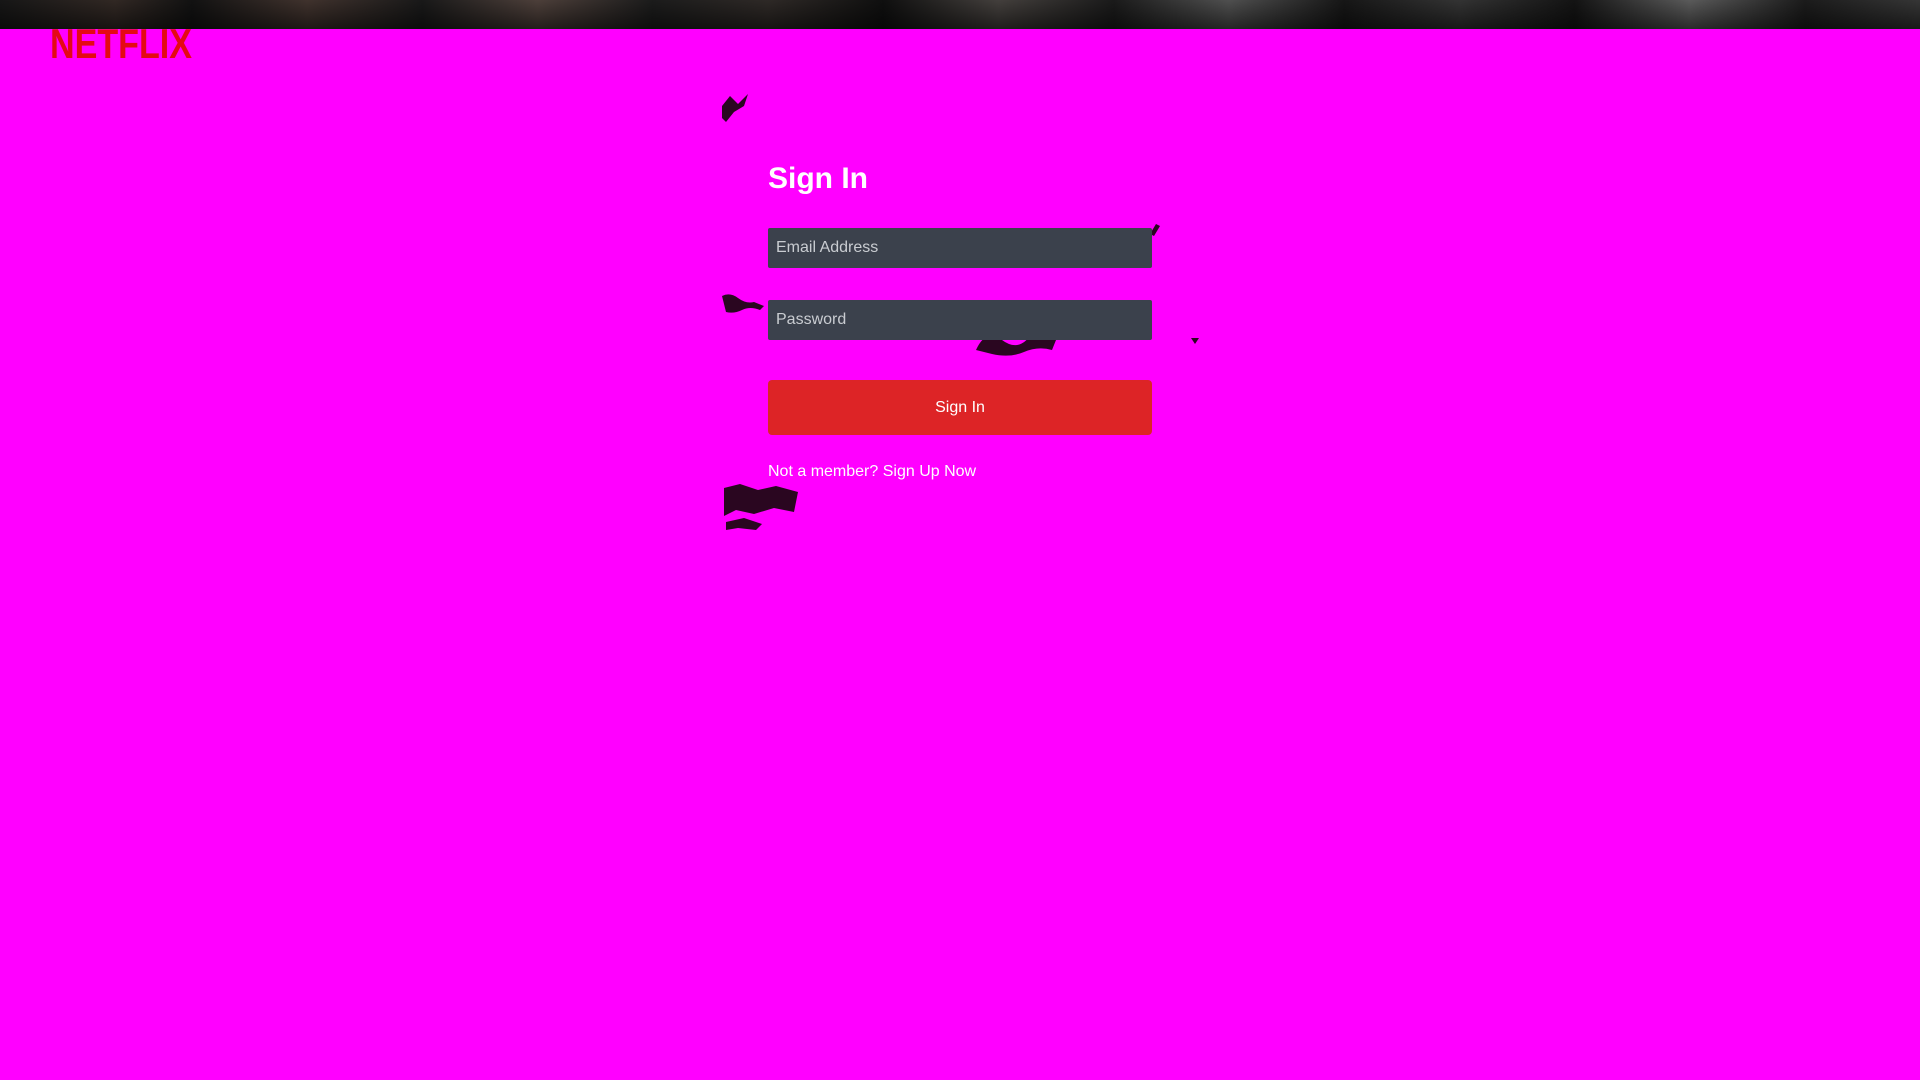  I want to click on email-field, so click(960, 248).